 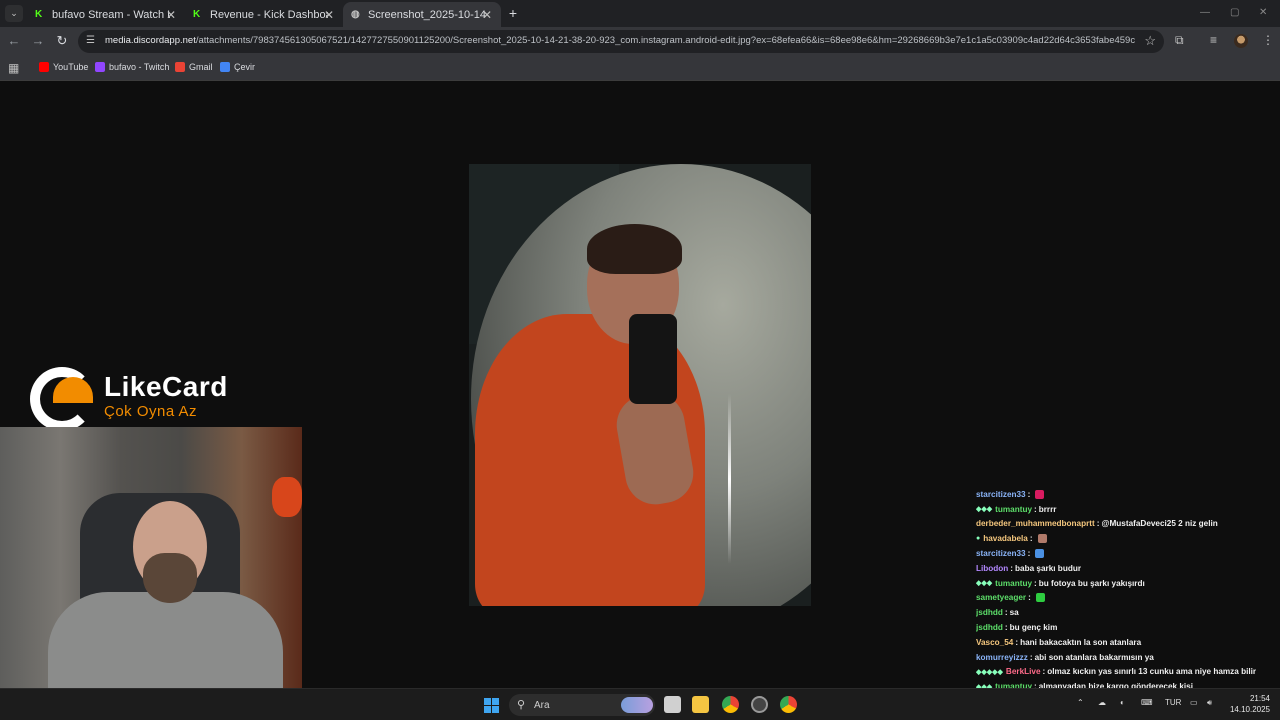 I want to click on chat-username: derbeder_muhammedbonaprtt, so click(x=1035, y=523).